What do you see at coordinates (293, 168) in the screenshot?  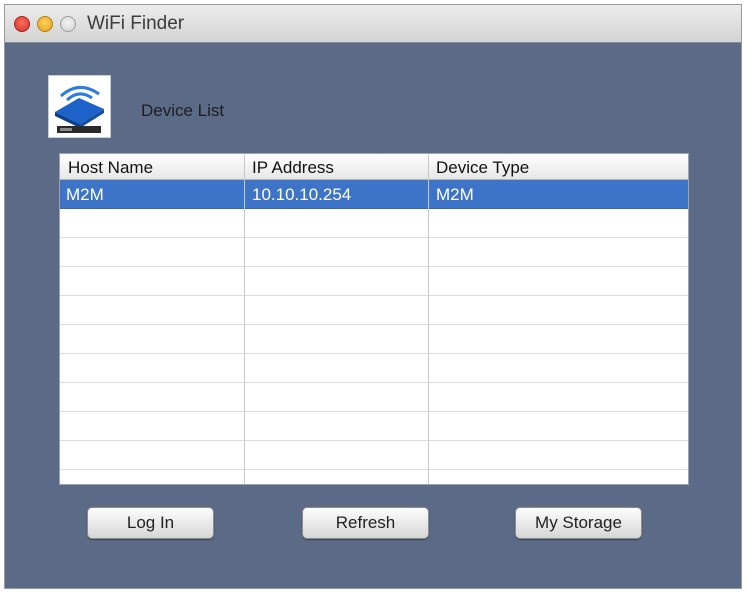 I see `column-header-ip-address: IP Address` at bounding box center [293, 168].